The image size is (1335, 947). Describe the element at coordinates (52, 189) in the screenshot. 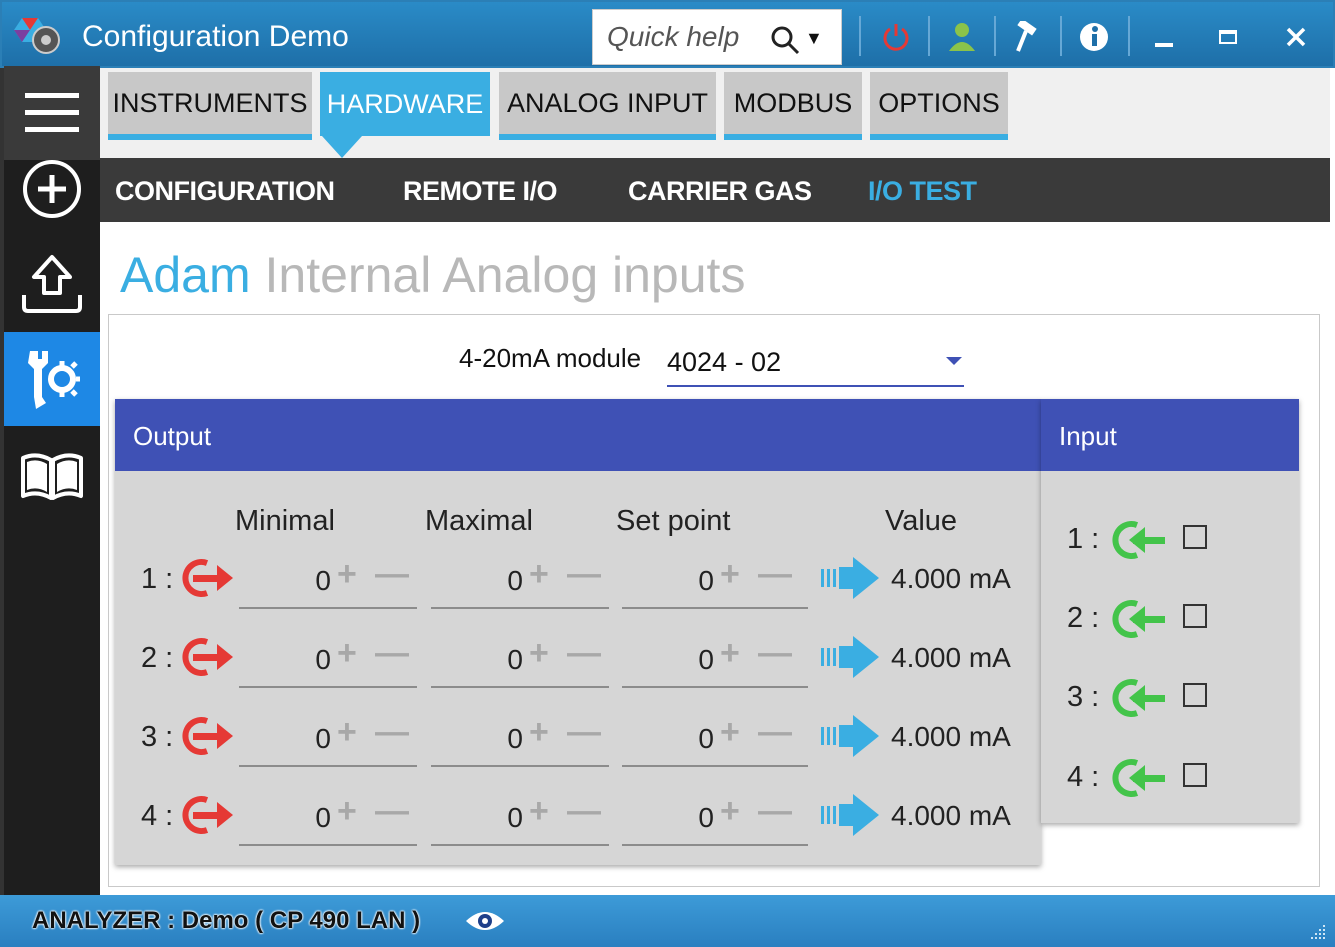

I see `add-icon` at that location.